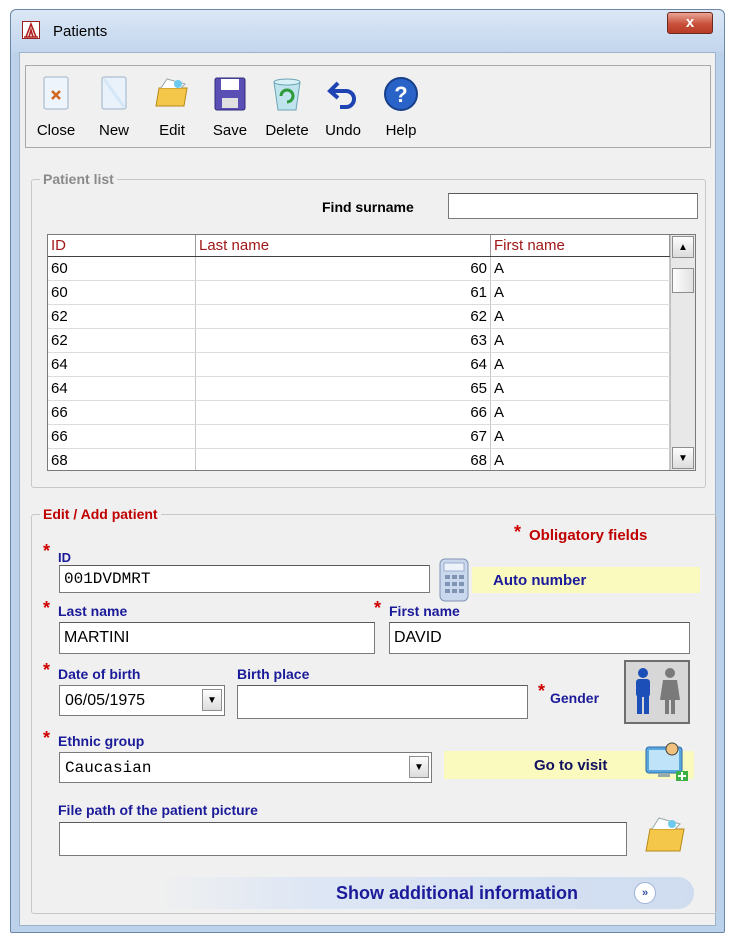 This screenshot has width=730, height=936. What do you see at coordinates (683, 280) in the screenshot?
I see `scroll-thumb` at bounding box center [683, 280].